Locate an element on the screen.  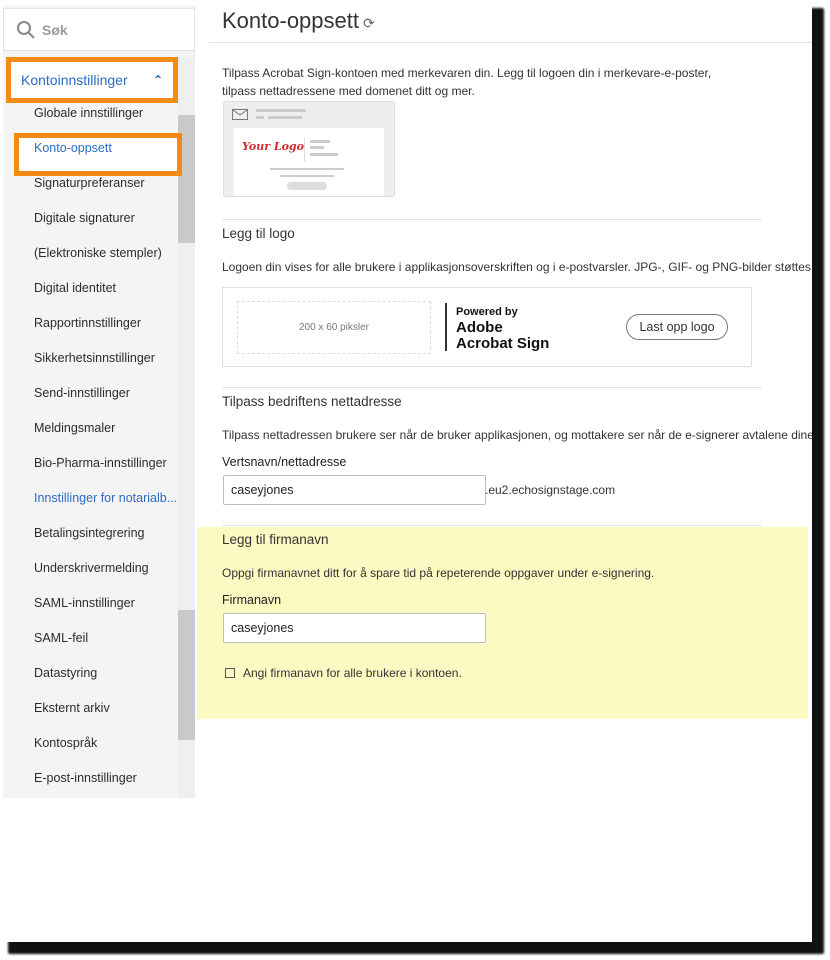
search-placeholder: Søk is located at coordinates (55, 29).